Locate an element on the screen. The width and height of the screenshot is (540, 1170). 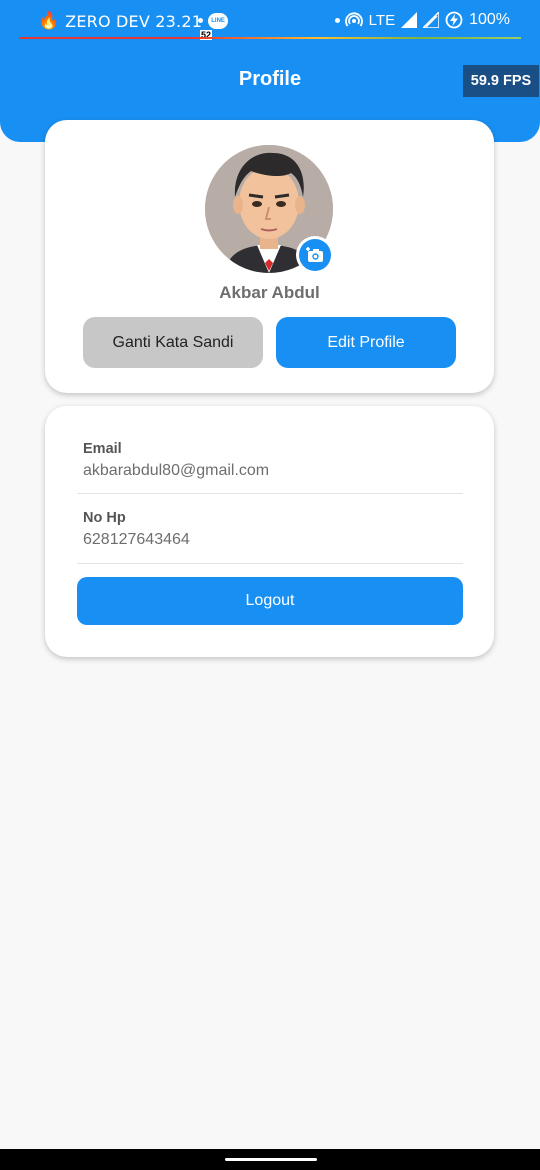
change-password-button: Ganti Kata Sandi is located at coordinates (173, 342).